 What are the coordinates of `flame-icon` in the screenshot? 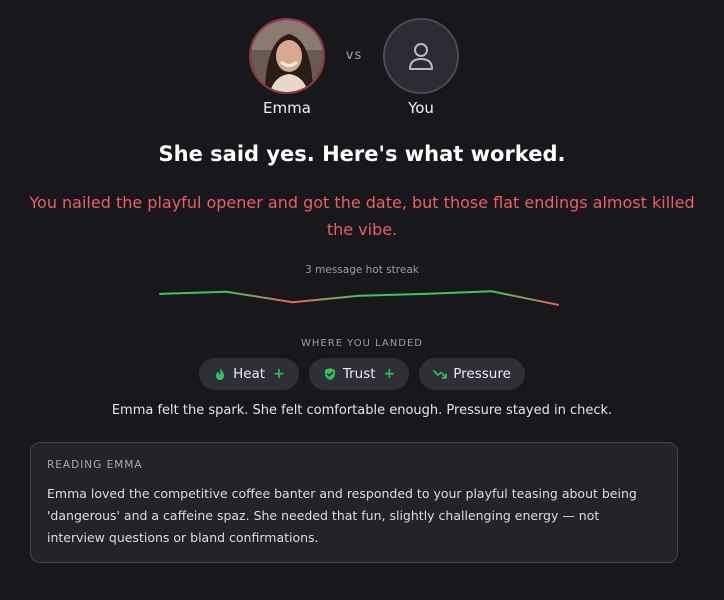 It's located at (220, 374).